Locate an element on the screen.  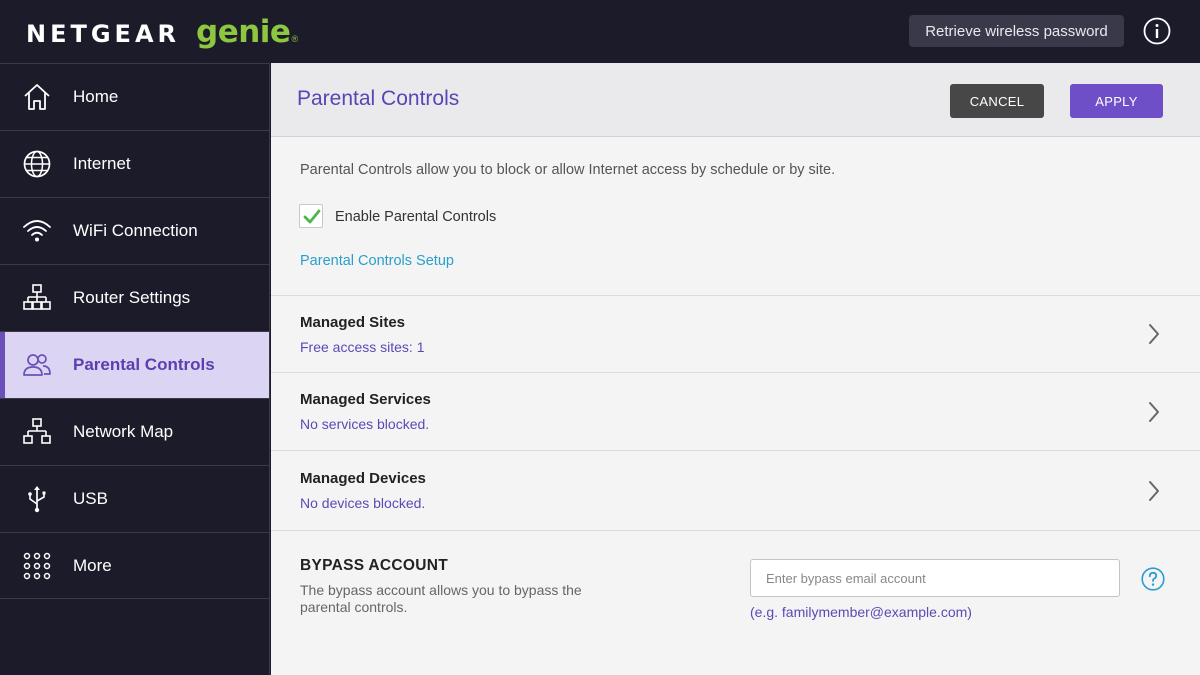
row-title: Managed Services is located at coordinates (365, 399).